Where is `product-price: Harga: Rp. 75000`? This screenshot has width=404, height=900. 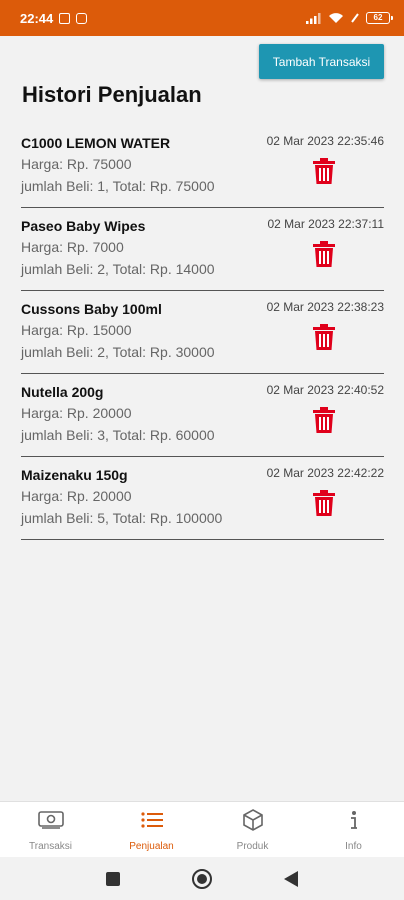 product-price: Harga: Rp. 75000 is located at coordinates (76, 164).